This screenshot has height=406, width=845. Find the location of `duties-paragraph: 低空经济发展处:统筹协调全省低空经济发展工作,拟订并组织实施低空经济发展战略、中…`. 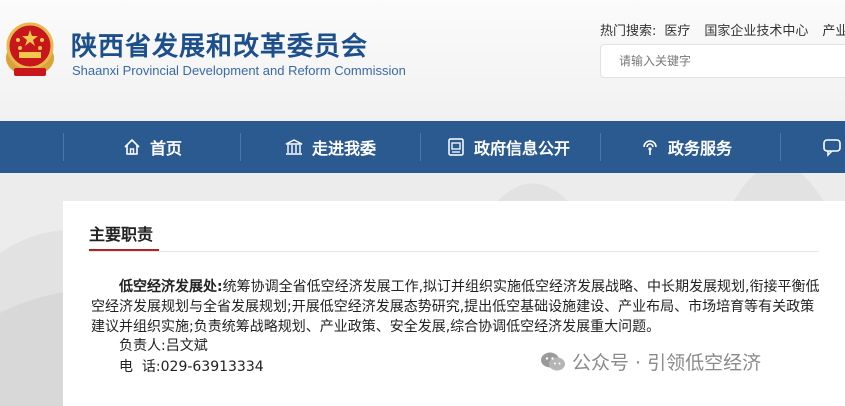

duties-paragraph: 低空经济发展处:统筹协调全省低空经济发展工作,拟订并组织实施低空经济发展战略、中… is located at coordinates (457, 307).